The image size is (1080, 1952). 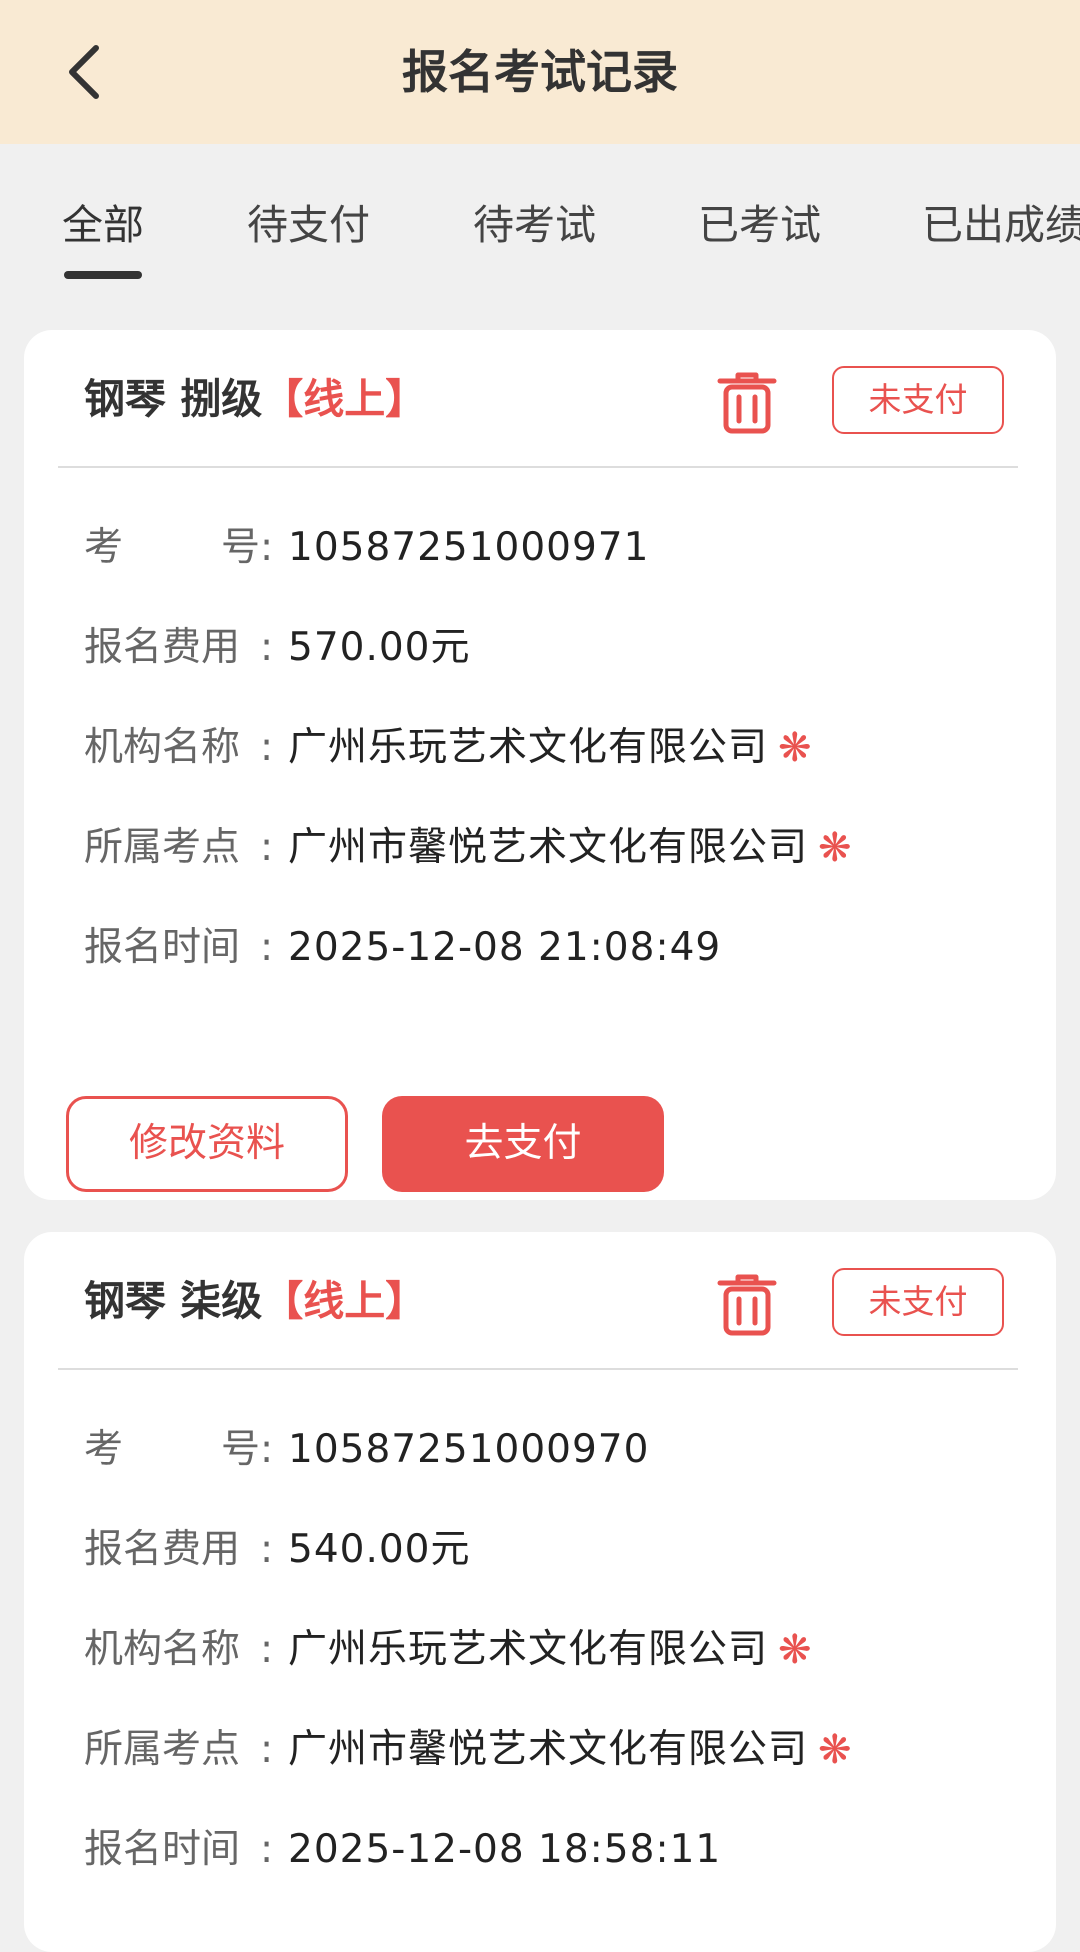 I want to click on signup-time-value: 2025-12-08 18:58:11, so click(x=505, y=1849).